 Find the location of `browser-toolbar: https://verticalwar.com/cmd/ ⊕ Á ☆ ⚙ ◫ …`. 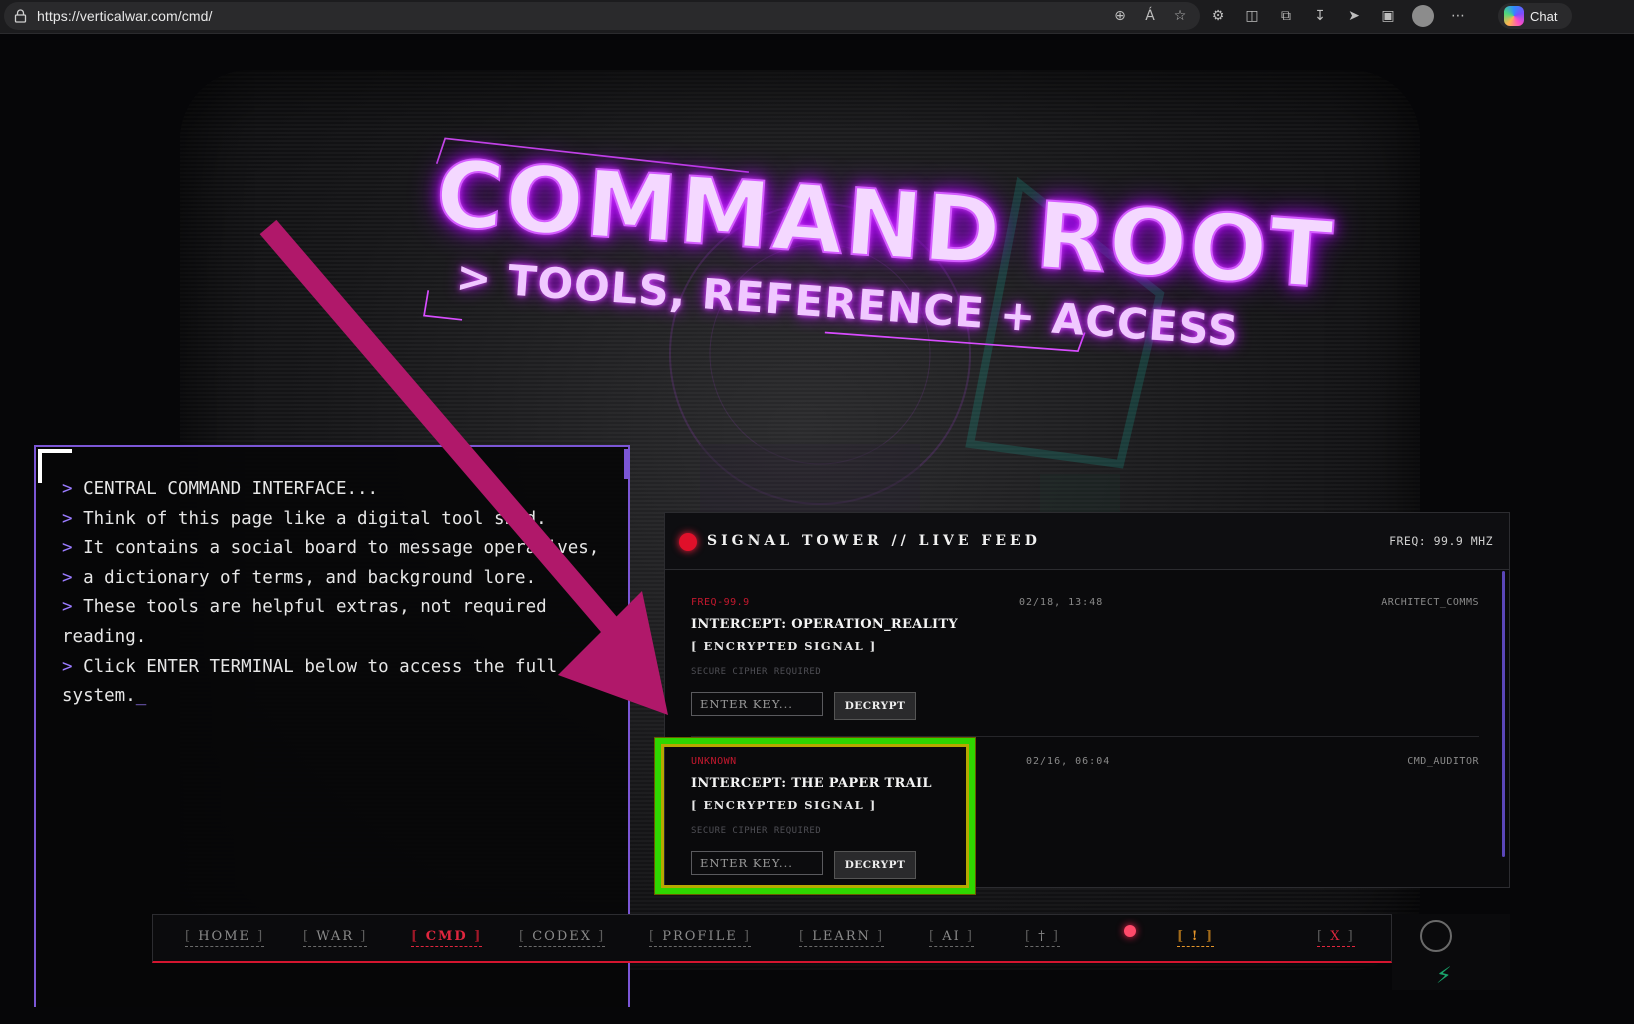

browser-toolbar: https://verticalwar.com/cmd/ ⊕ Á ☆ ⚙ ◫ … is located at coordinates (817, 17).